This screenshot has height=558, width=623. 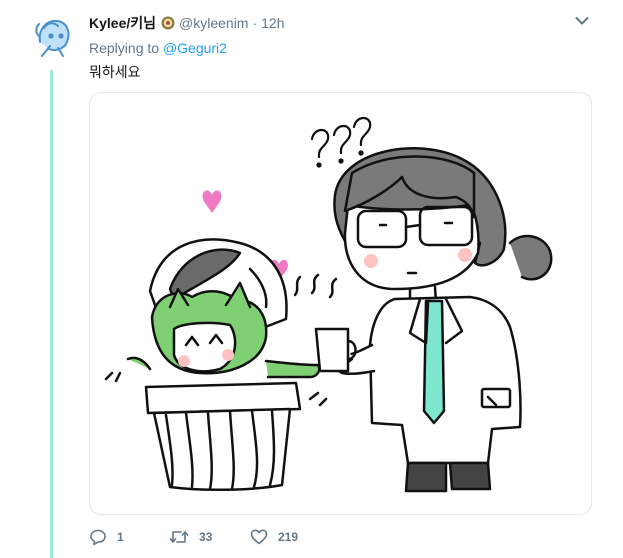 I want to click on author-name: Kylee/키님, so click(x=122, y=23).